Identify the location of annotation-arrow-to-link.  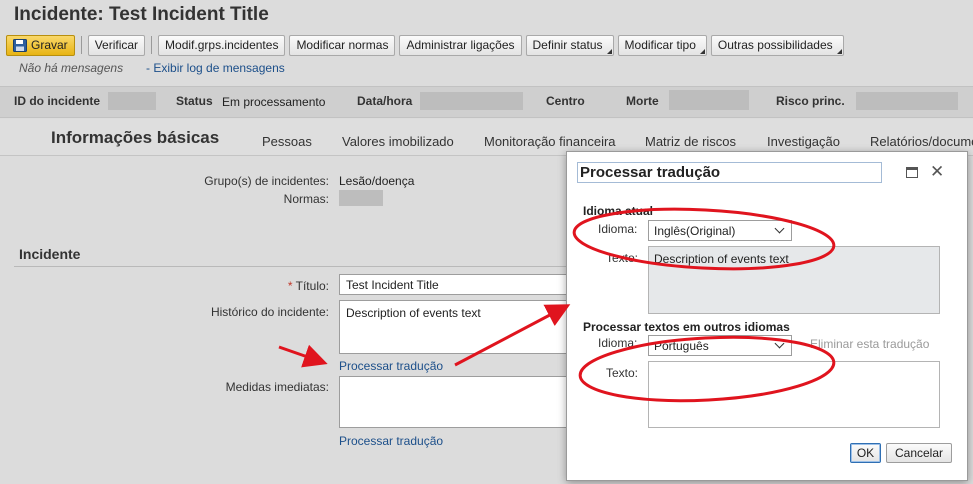
(303, 356).